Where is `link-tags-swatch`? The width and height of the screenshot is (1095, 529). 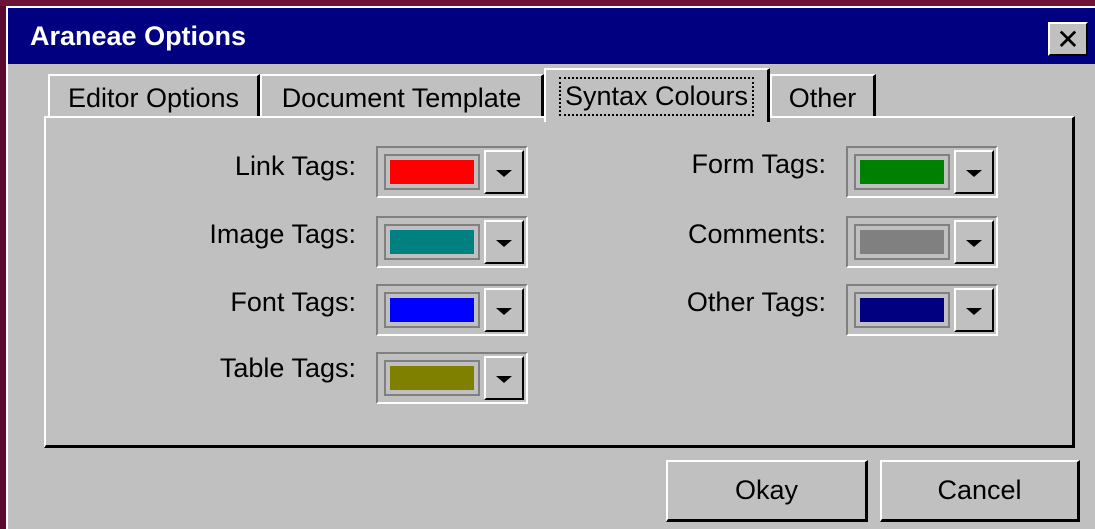 link-tags-swatch is located at coordinates (432, 172).